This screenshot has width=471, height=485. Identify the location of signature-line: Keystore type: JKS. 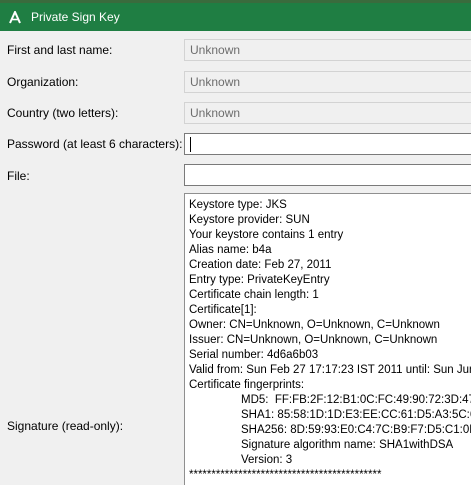
(238, 205).